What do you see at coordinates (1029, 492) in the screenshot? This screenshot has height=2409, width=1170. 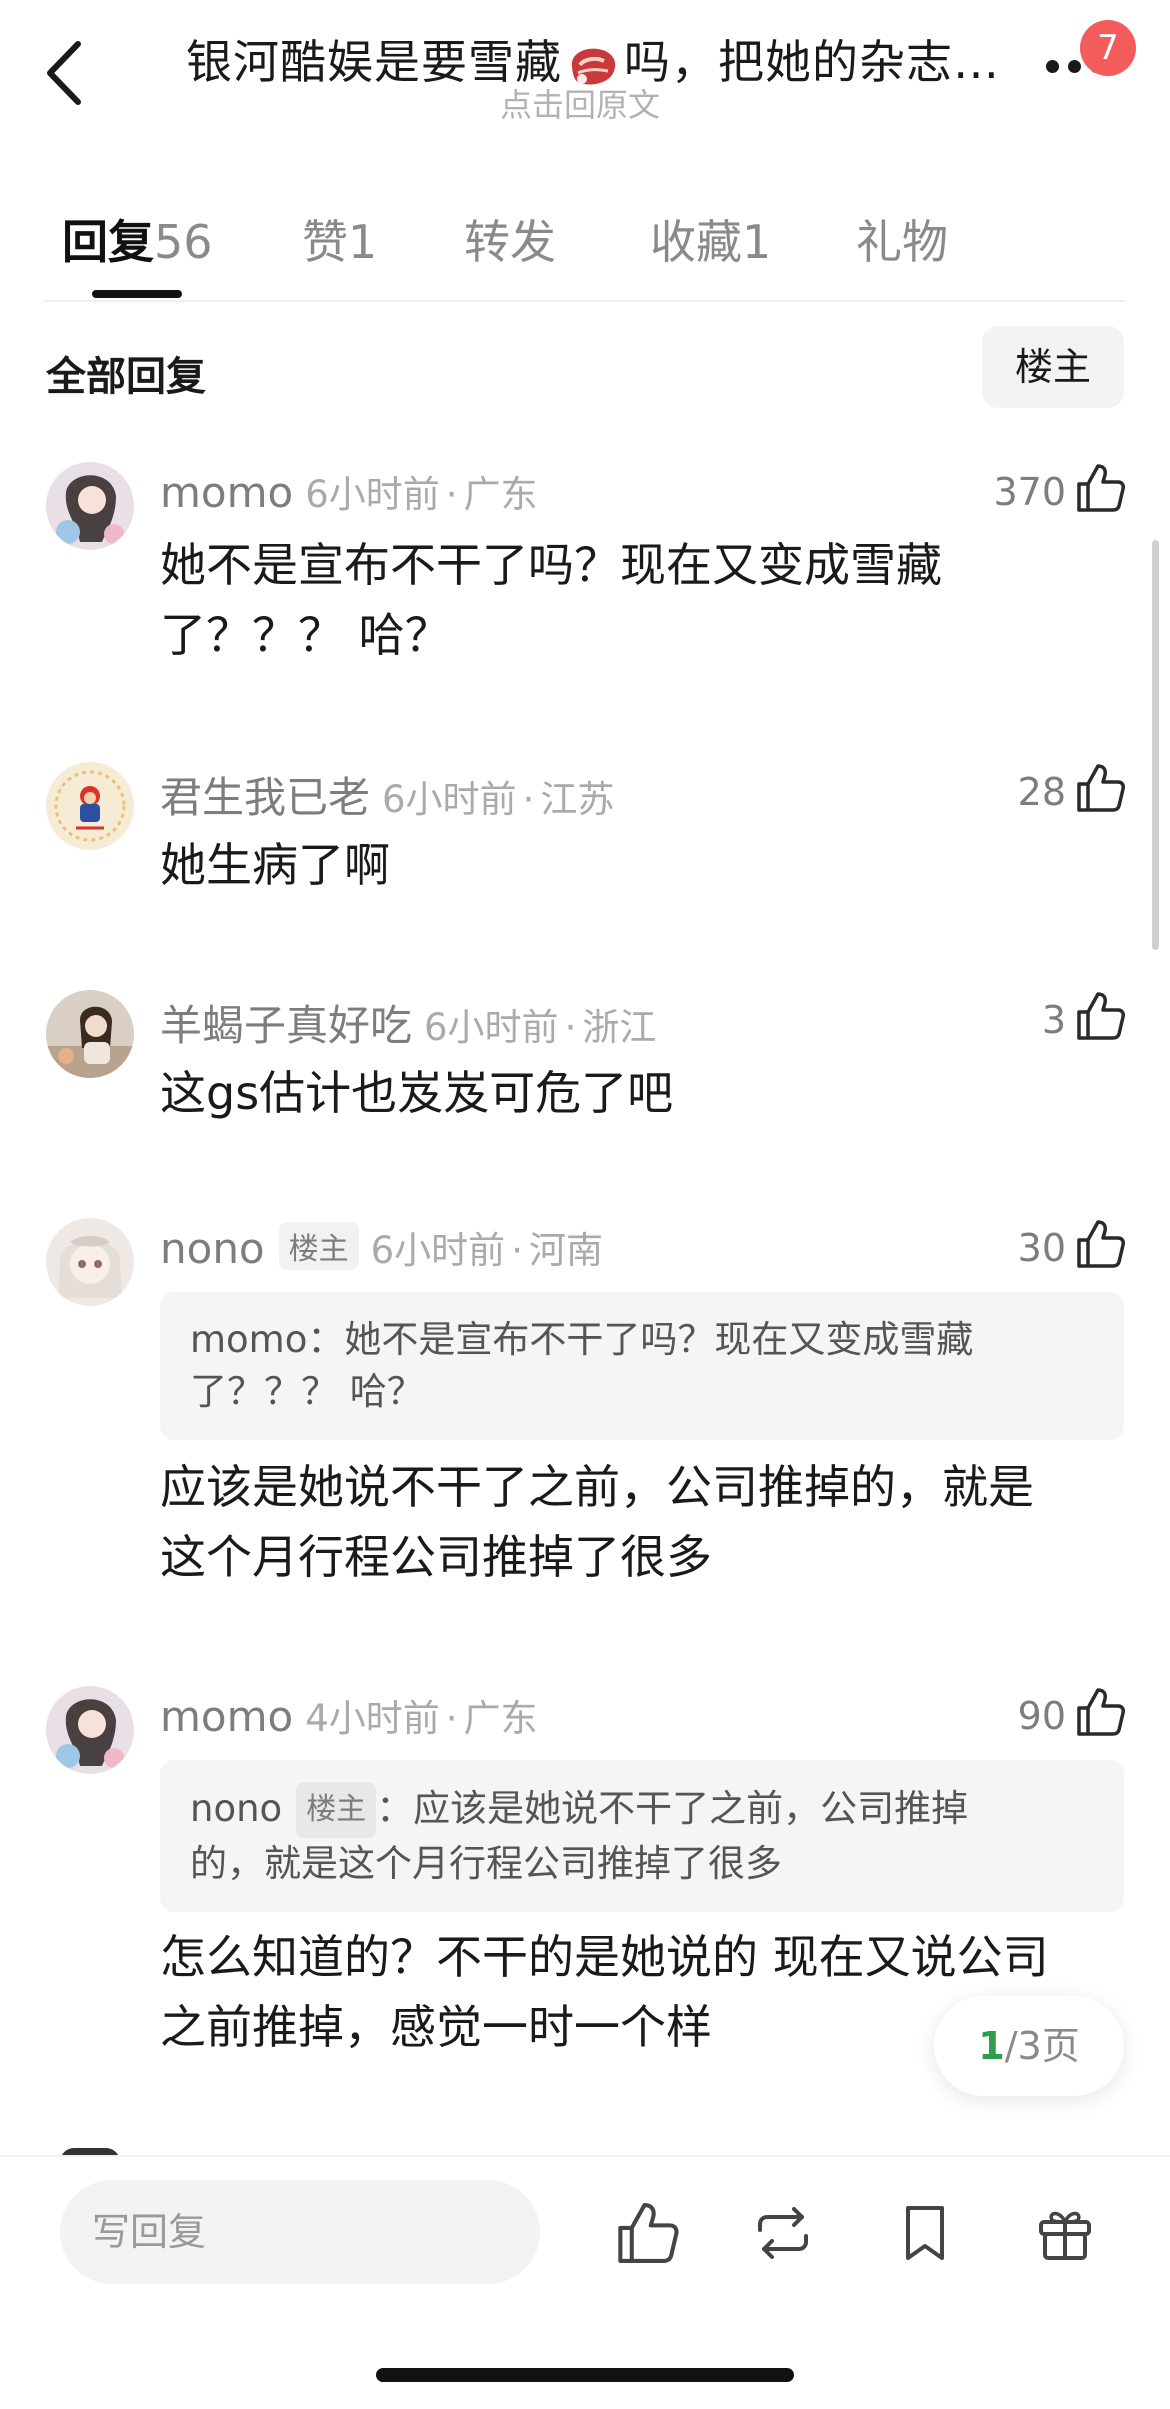 I see `like-count: 370` at bounding box center [1029, 492].